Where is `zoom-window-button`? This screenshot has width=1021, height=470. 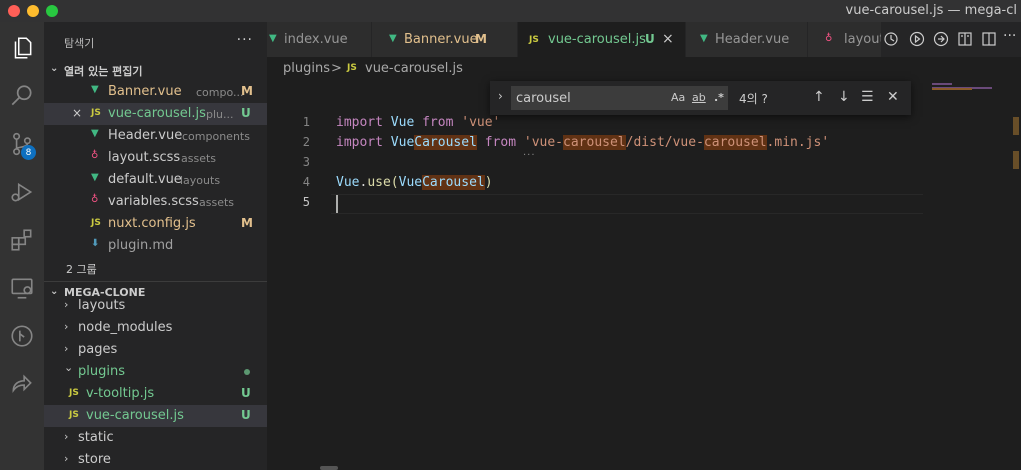
zoom-window-button is located at coordinates (52, 11).